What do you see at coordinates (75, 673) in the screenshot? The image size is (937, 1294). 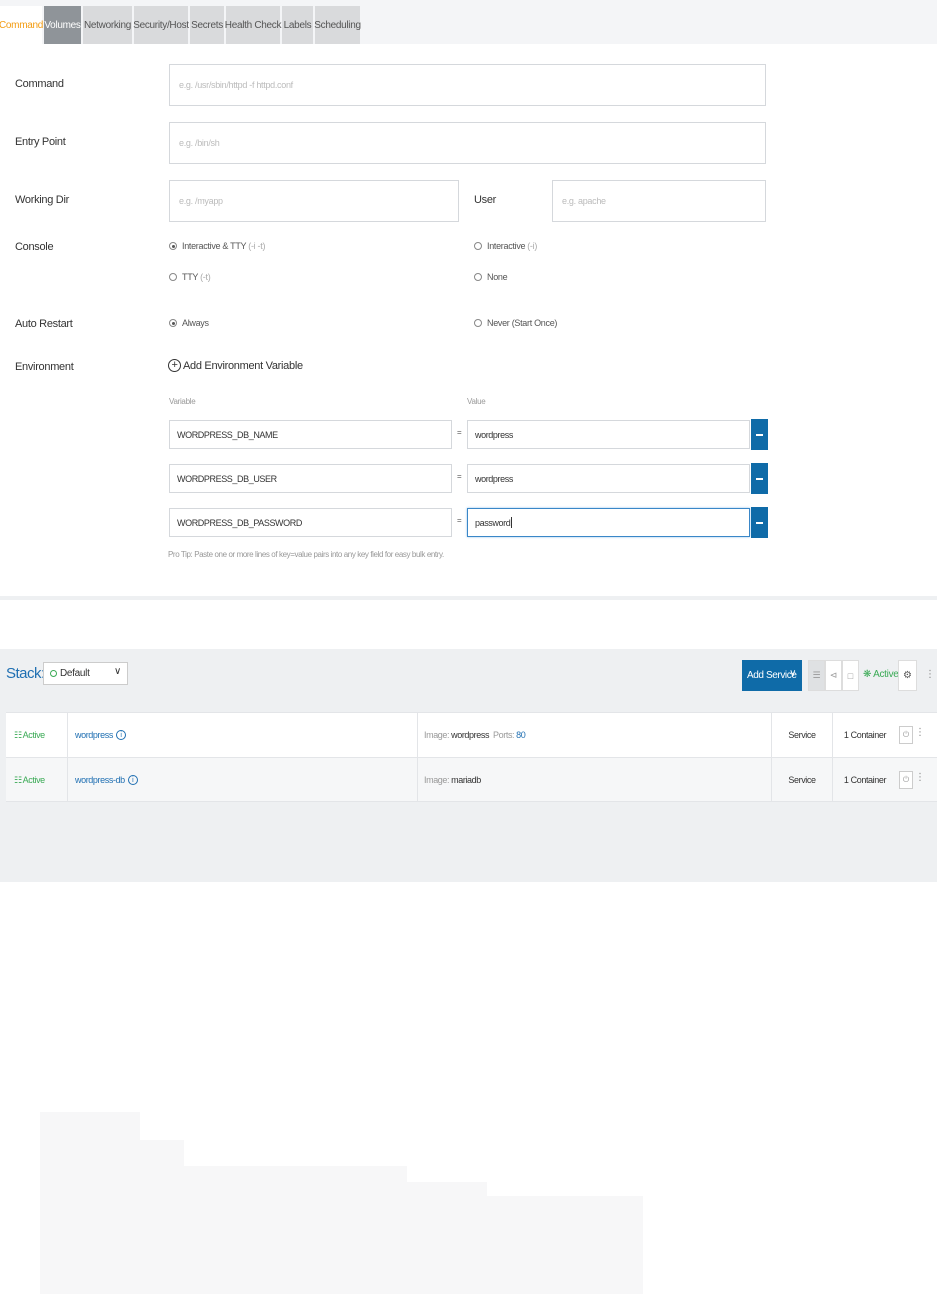 I see `stack-selected-value: Default` at bounding box center [75, 673].